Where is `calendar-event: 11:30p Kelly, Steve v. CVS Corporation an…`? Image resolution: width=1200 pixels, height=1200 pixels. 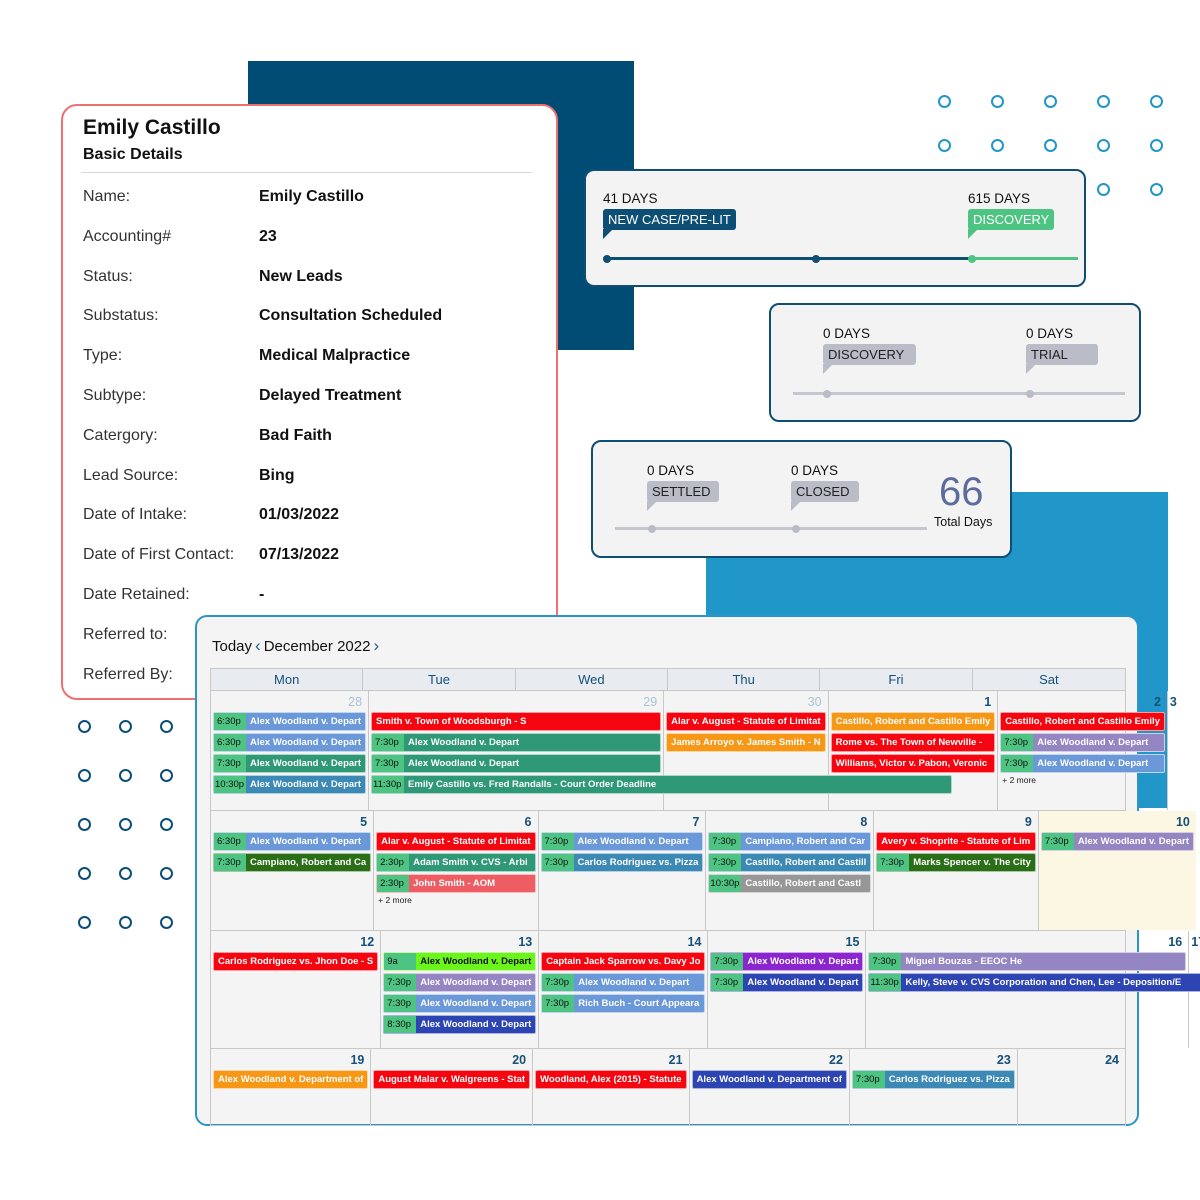 calendar-event: 11:30p Kelly, Steve v. CVS Corporation an… is located at coordinates (1034, 982).